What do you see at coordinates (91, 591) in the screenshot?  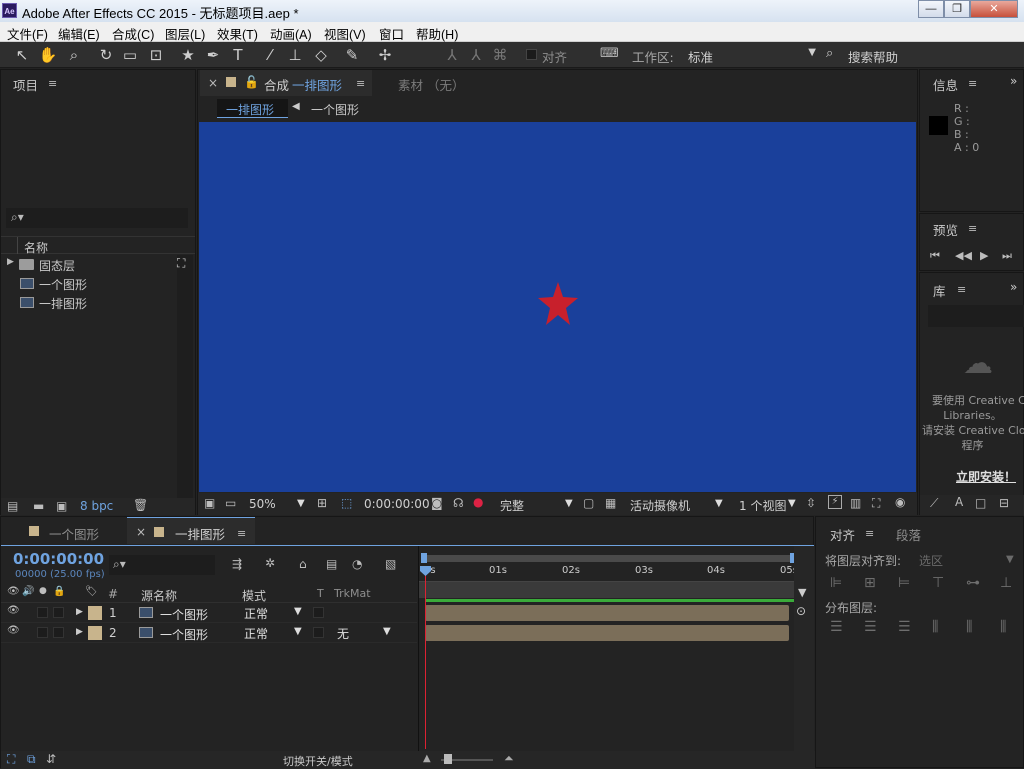 I see `label-icon: 🏷` at bounding box center [91, 591].